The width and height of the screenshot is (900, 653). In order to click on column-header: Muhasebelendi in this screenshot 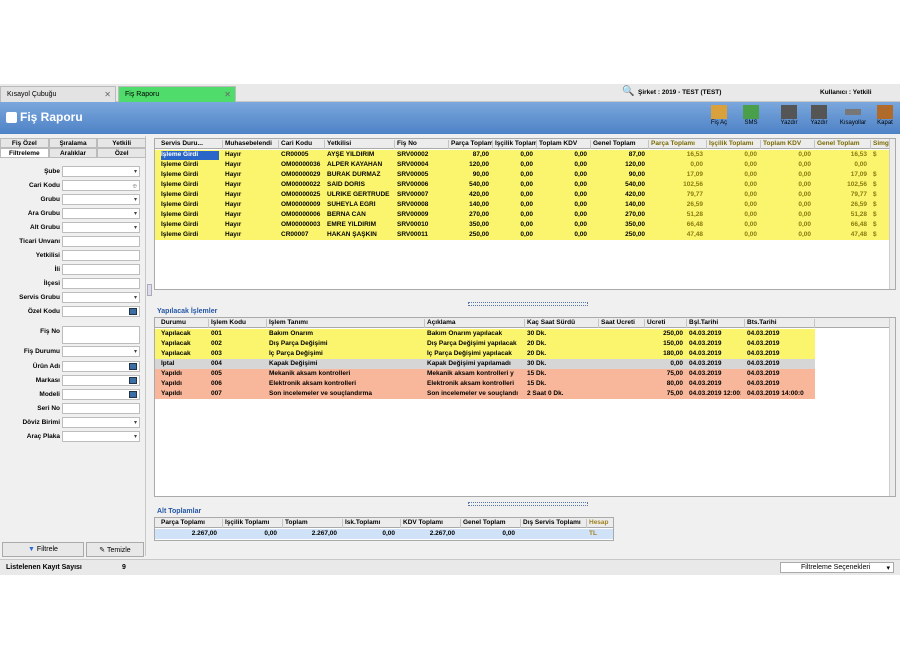, I will do `click(251, 144)`.